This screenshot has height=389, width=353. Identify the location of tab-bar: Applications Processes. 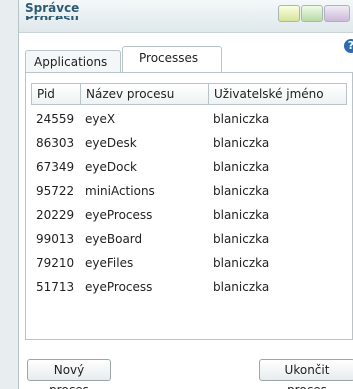
(189, 59).